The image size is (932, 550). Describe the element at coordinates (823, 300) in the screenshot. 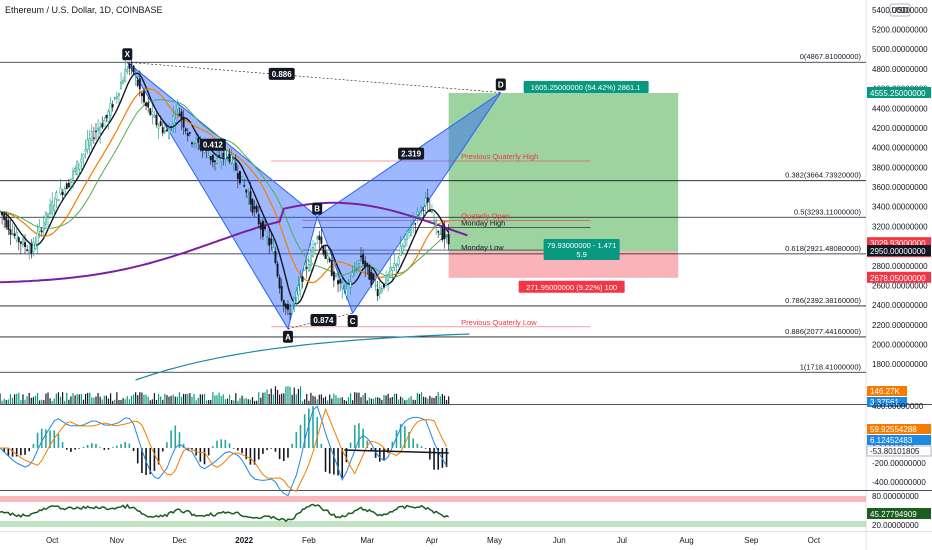

I see `fib-level-label: 0.786(2392.38160000)` at that location.